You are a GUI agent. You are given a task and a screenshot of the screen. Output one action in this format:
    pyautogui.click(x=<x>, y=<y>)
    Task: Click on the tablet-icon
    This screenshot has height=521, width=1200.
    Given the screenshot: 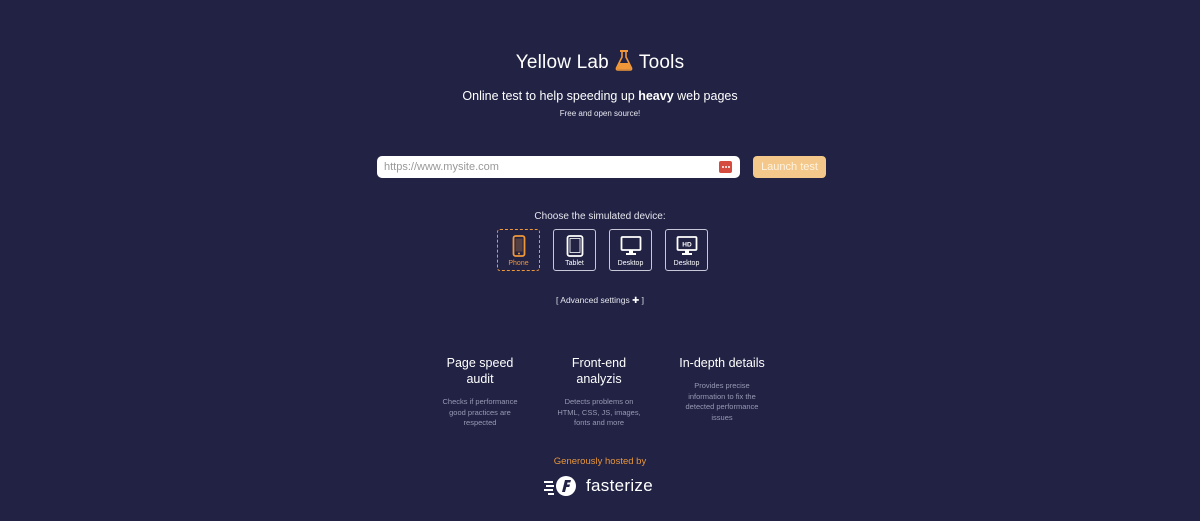 What is the action you would take?
    pyautogui.click(x=574, y=246)
    